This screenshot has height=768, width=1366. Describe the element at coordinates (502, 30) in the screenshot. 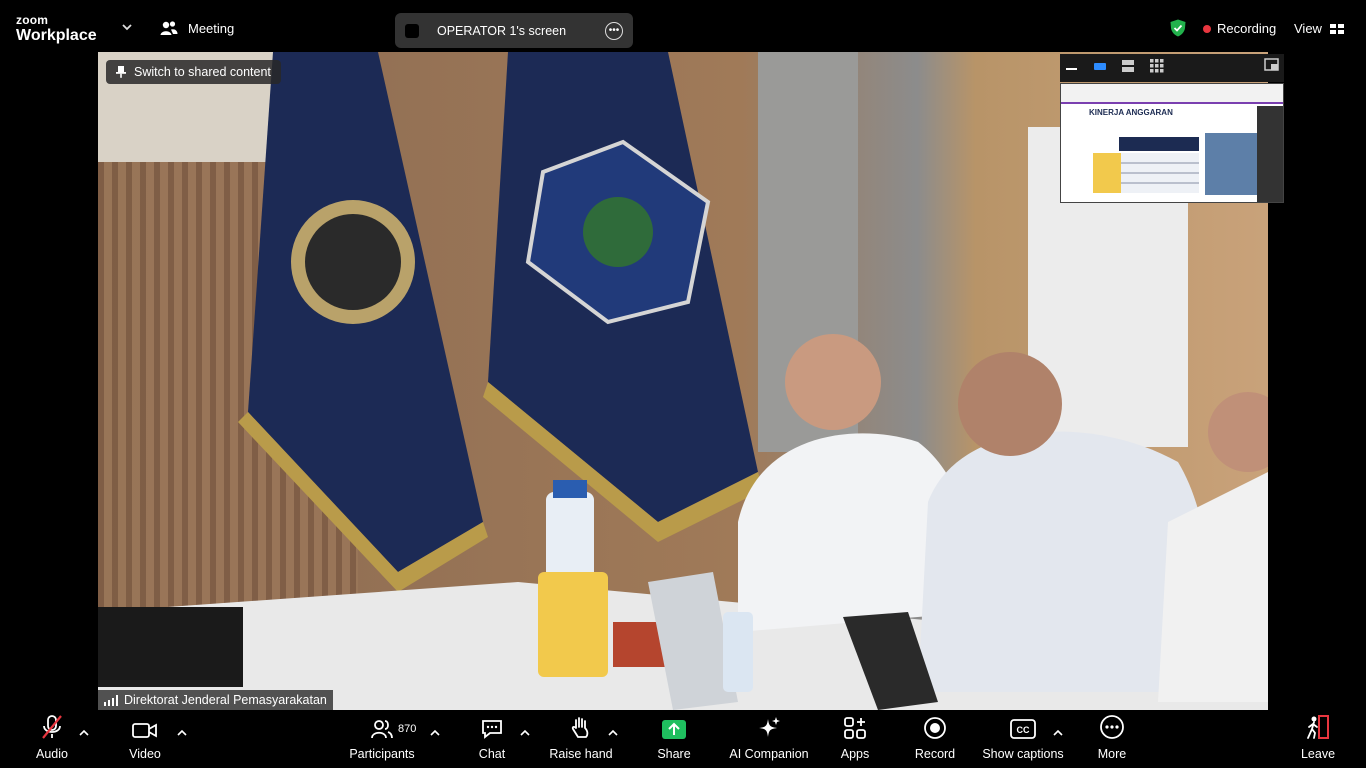

I see `shared-screen-title: OPERATOR 1's screen` at that location.